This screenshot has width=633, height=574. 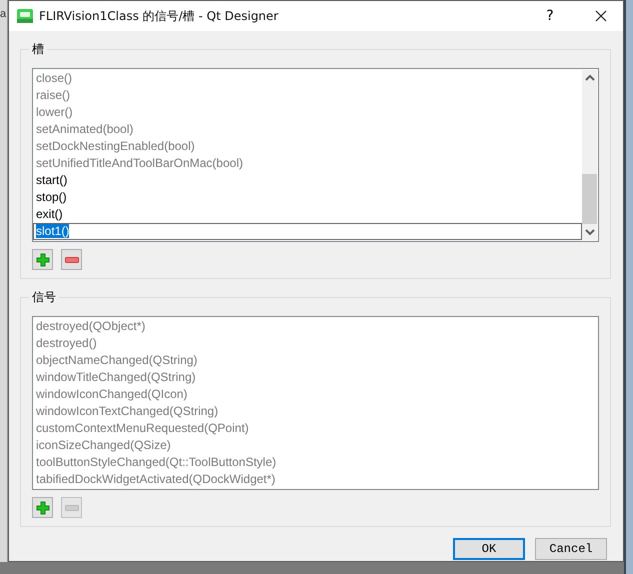 I want to click on background-window-text: a, so click(x=3, y=14).